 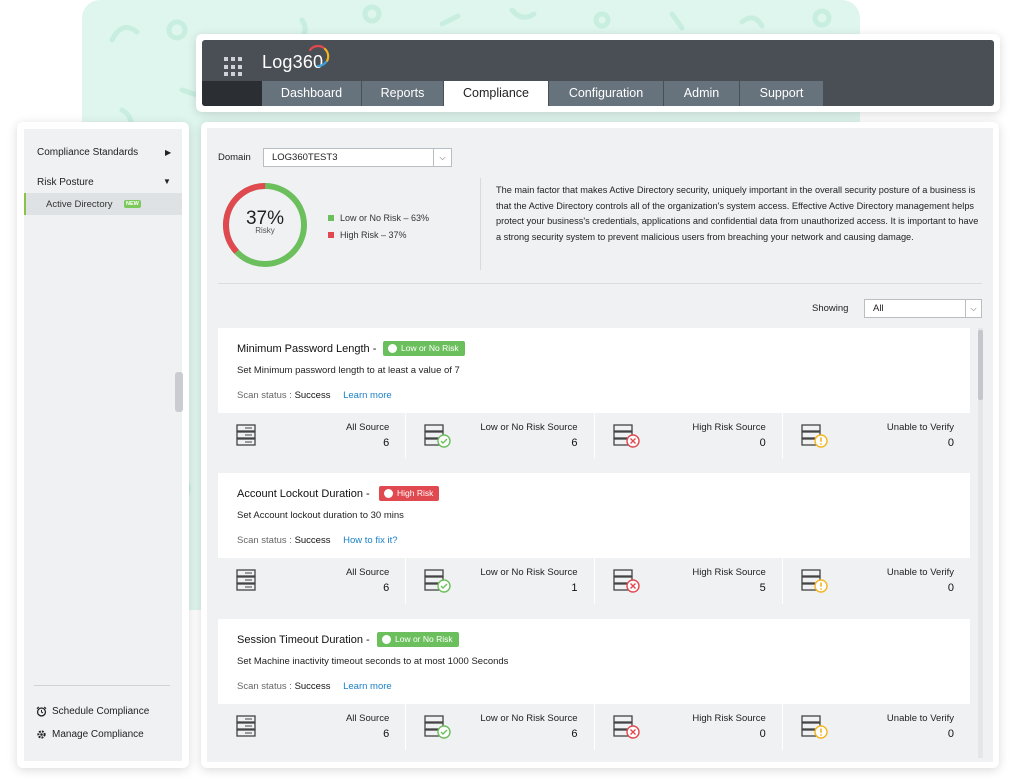 I want to click on app-grid-icon, so click(x=234, y=67).